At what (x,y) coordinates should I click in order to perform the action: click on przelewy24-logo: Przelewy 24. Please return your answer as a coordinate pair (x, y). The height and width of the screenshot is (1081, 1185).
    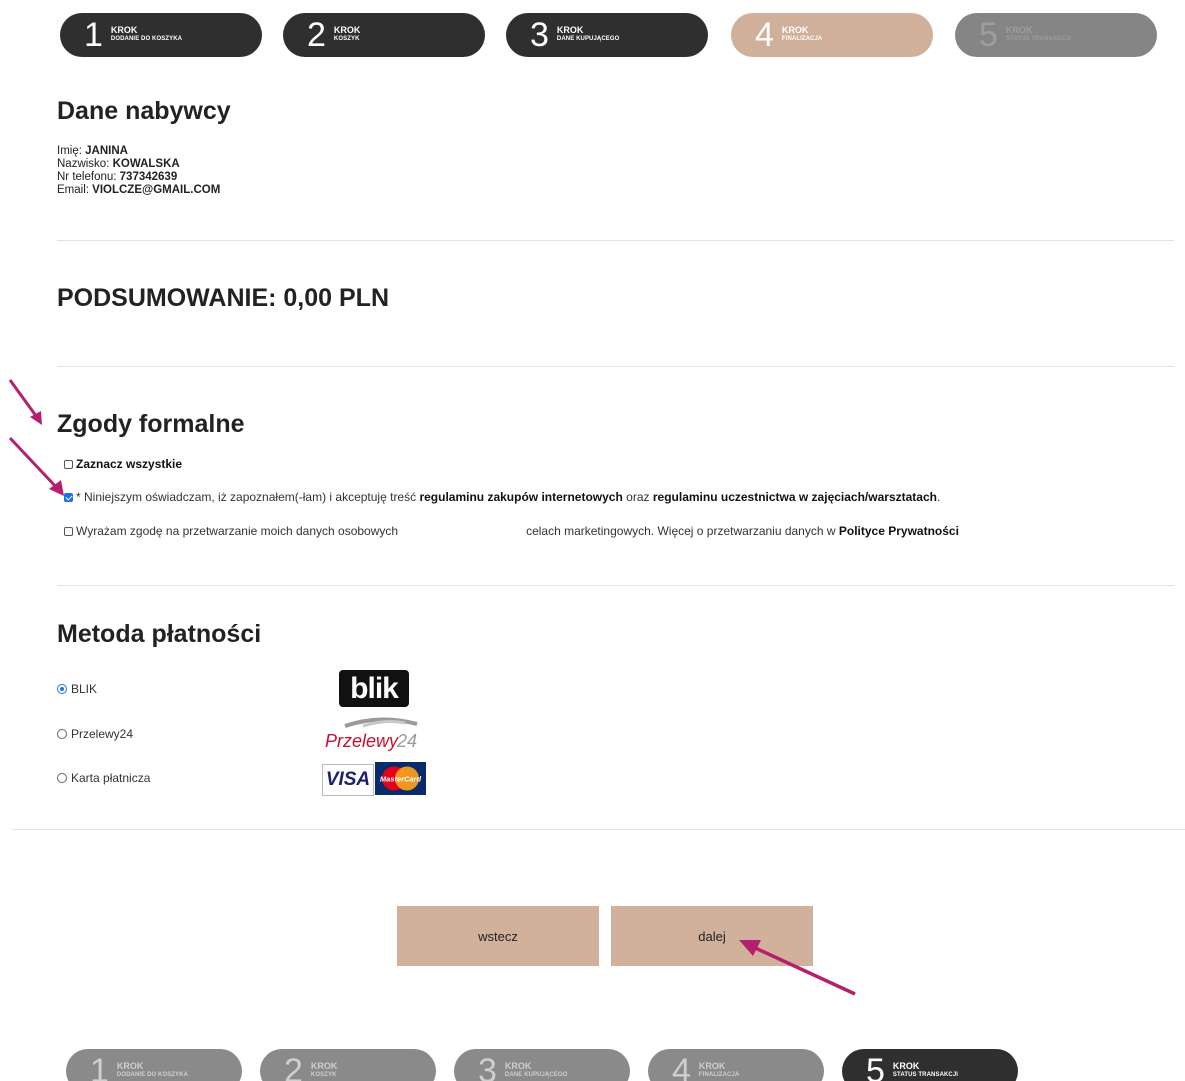
    Looking at the image, I should click on (371, 734).